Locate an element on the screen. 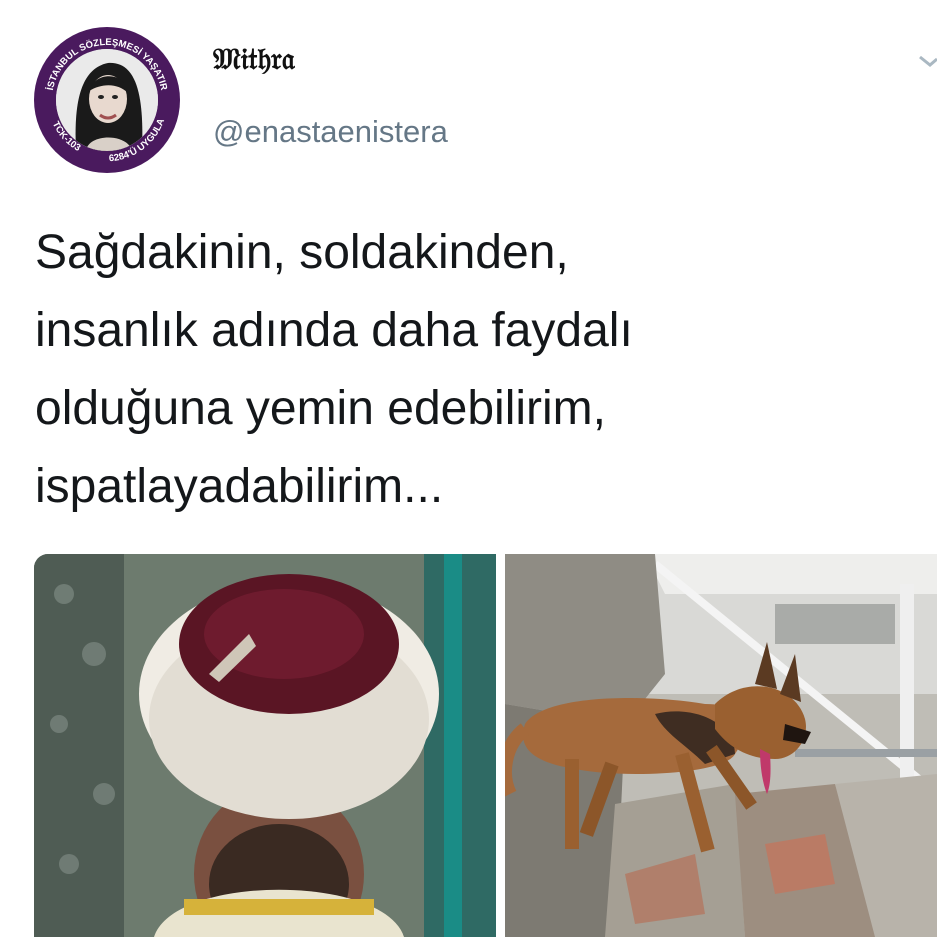 This screenshot has height=937, width=937. avatar-photo is located at coordinates (107, 100).